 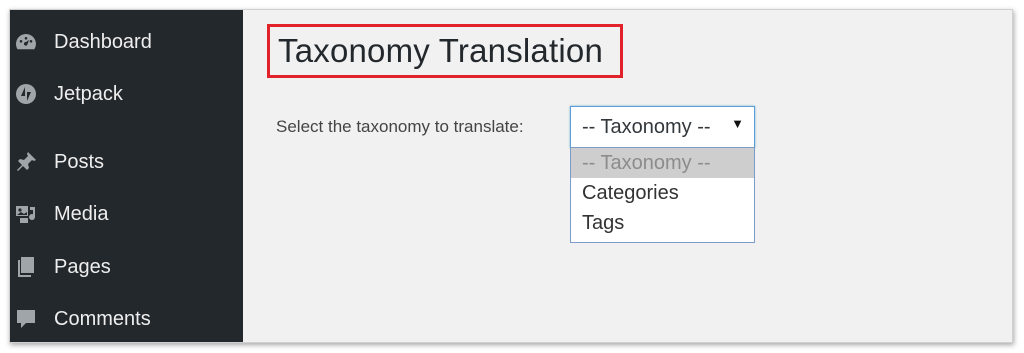 What do you see at coordinates (26, 42) in the screenshot?
I see `dashboard-icon` at bounding box center [26, 42].